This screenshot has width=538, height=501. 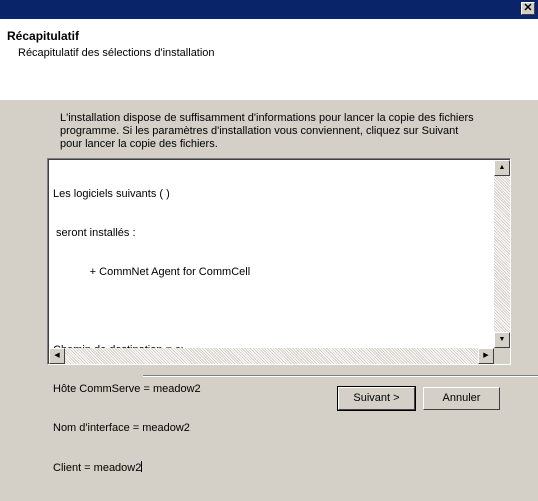 I want to click on scroll-down-icon: ▼, so click(x=502, y=340).